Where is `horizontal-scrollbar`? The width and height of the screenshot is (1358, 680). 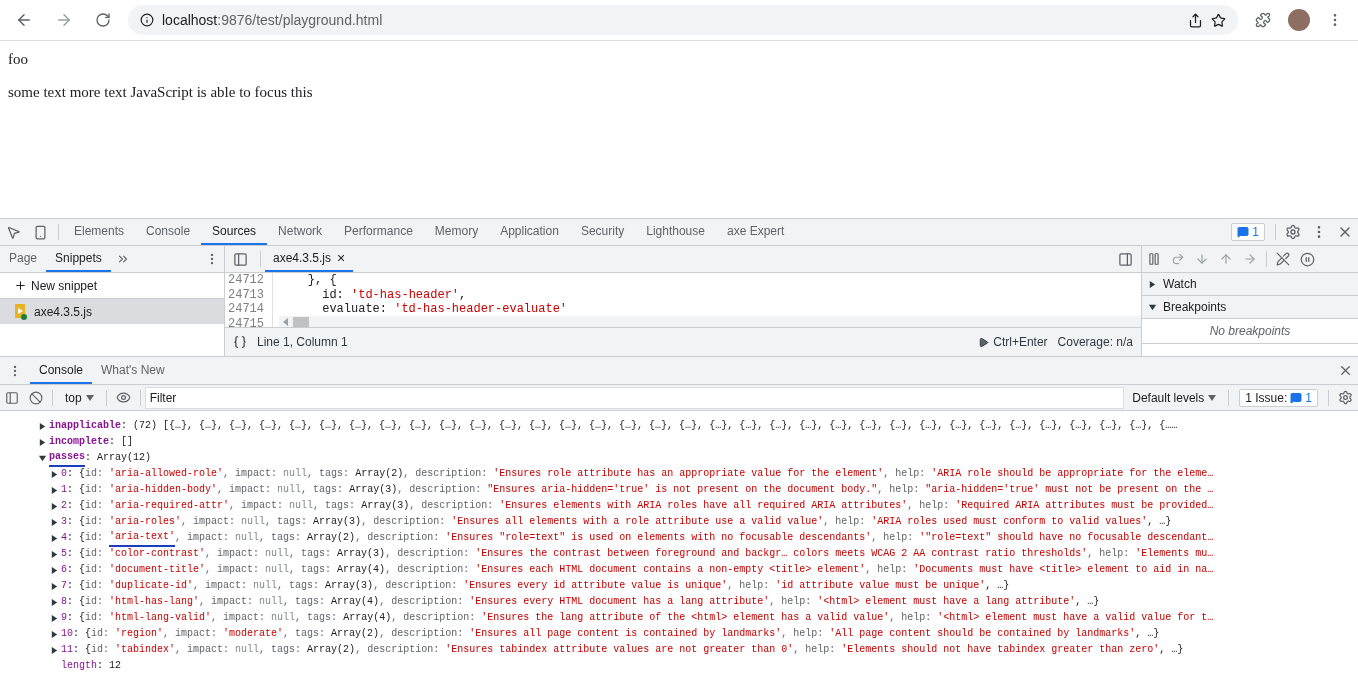 horizontal-scrollbar is located at coordinates (710, 321).